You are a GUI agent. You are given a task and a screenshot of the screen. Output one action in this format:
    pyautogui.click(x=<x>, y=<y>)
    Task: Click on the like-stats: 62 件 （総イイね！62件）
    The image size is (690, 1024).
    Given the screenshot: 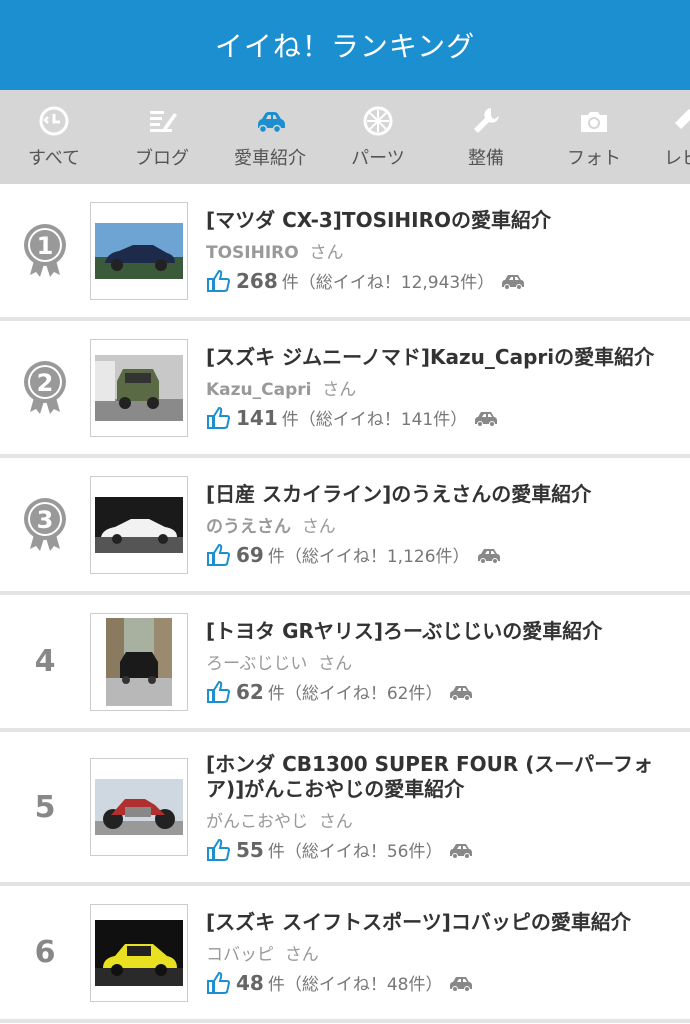 What is the action you would take?
    pyautogui.click(x=443, y=691)
    